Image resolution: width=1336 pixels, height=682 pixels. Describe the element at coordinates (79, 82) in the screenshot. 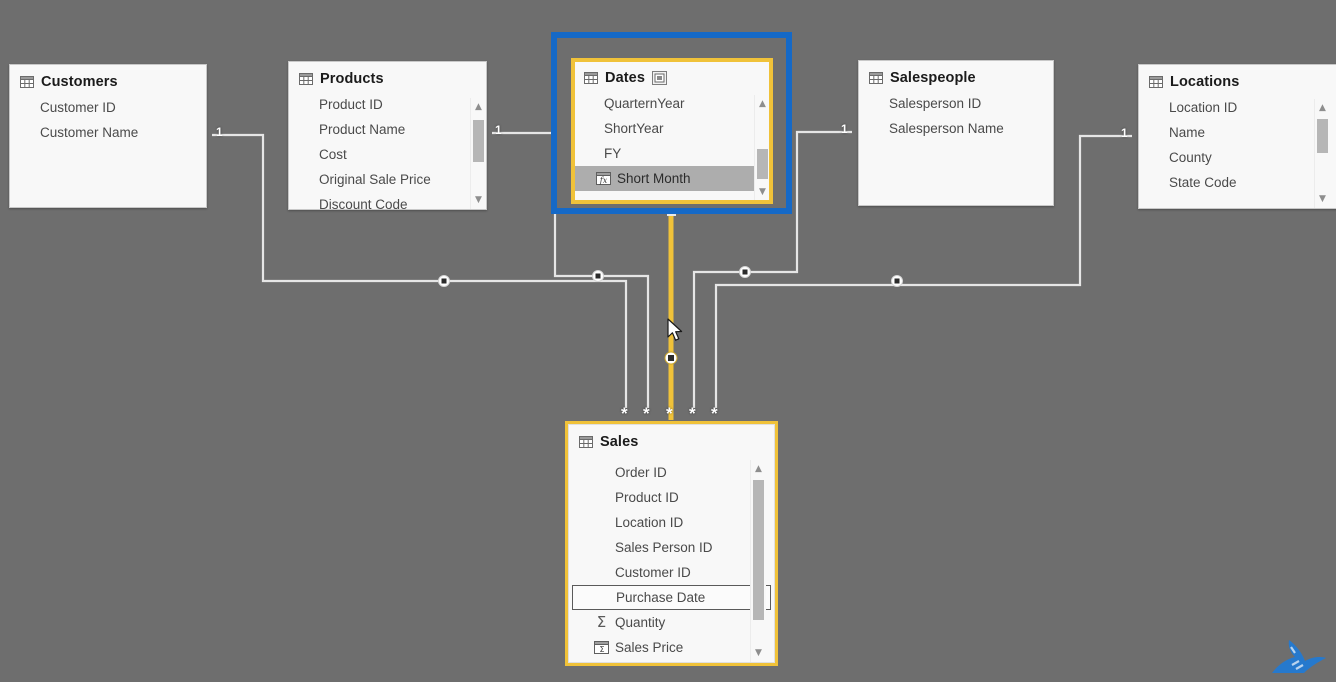

I see `table-name-customers: Customers` at that location.